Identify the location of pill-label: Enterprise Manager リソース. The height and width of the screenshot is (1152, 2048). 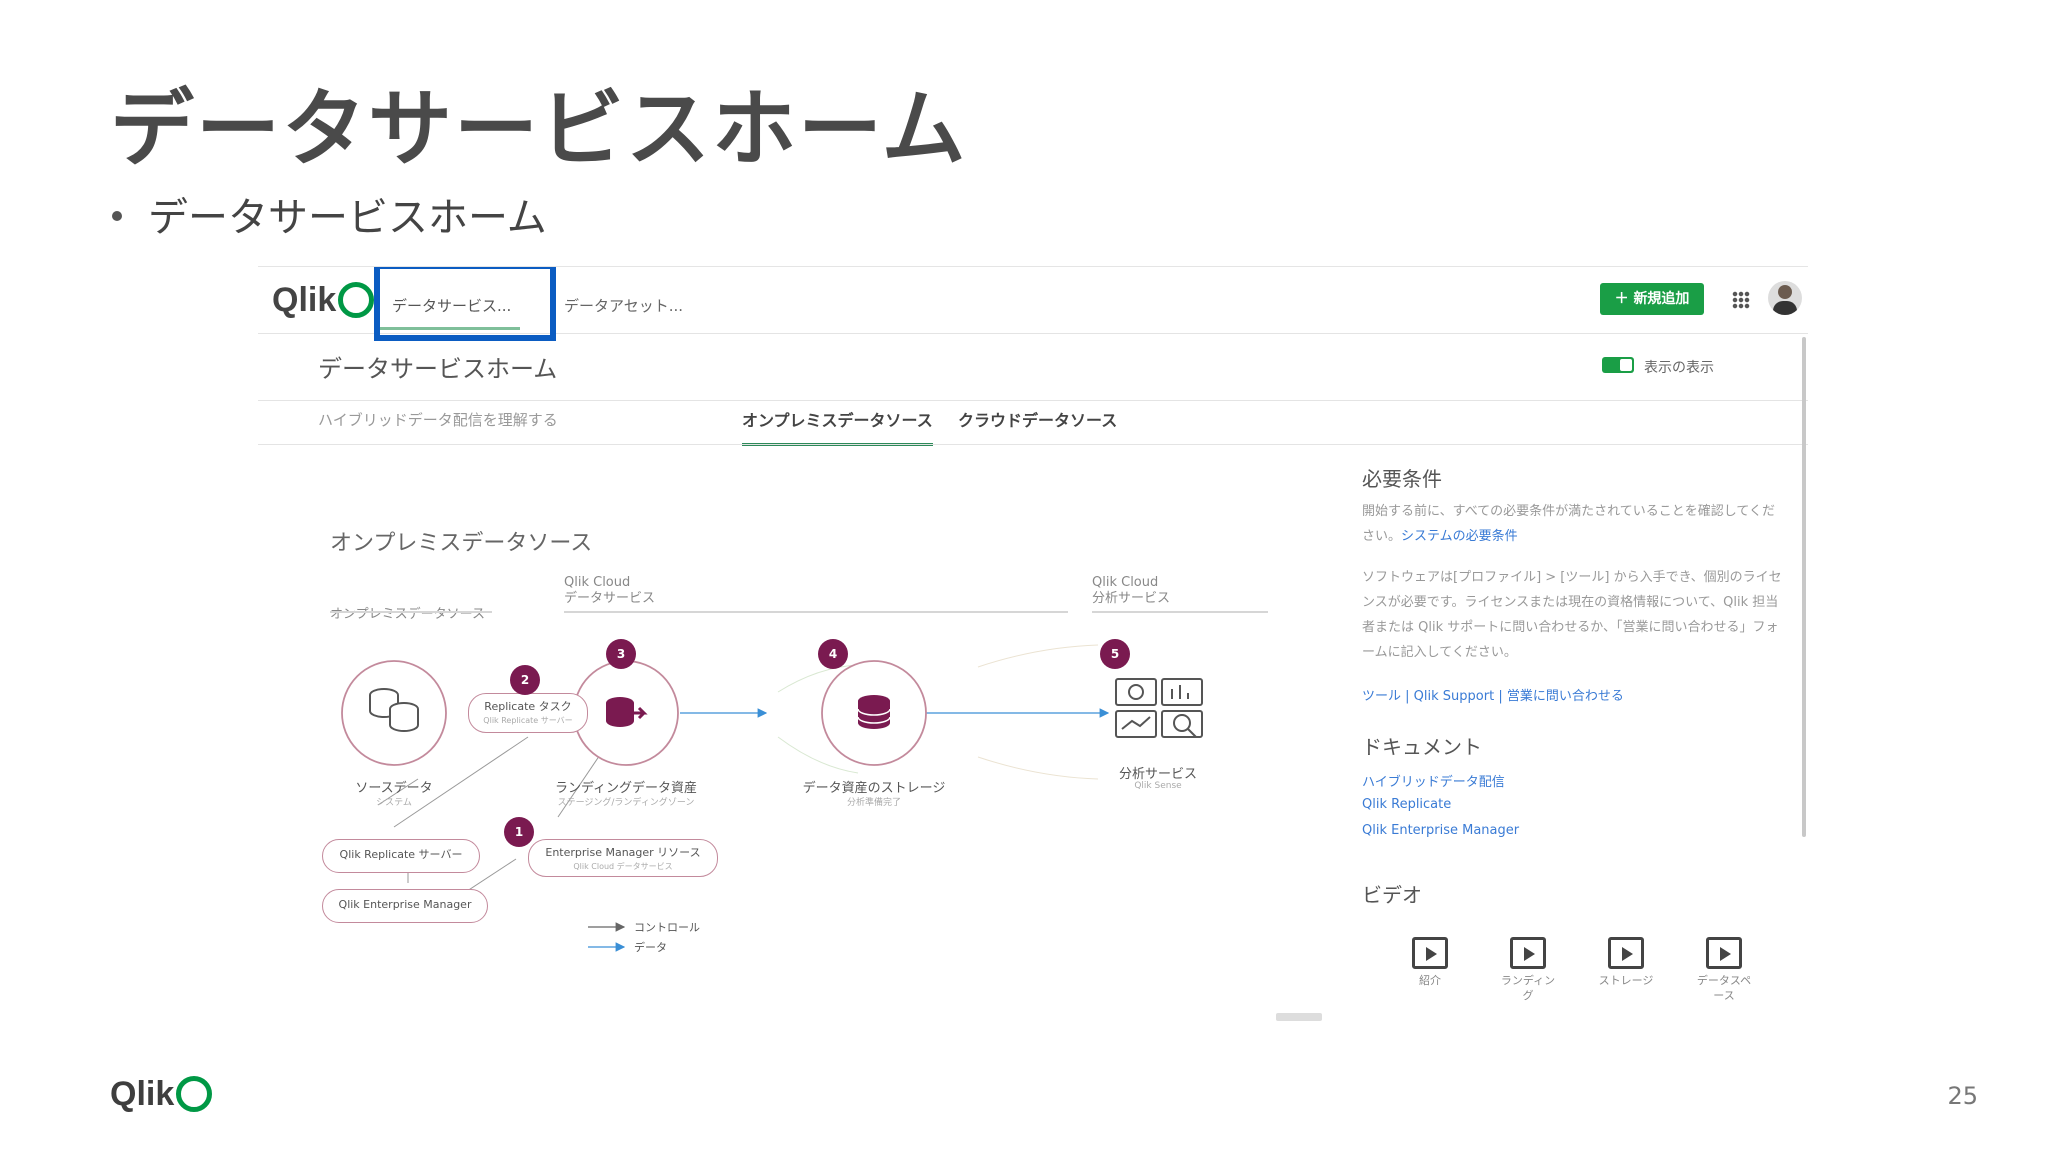
(623, 852).